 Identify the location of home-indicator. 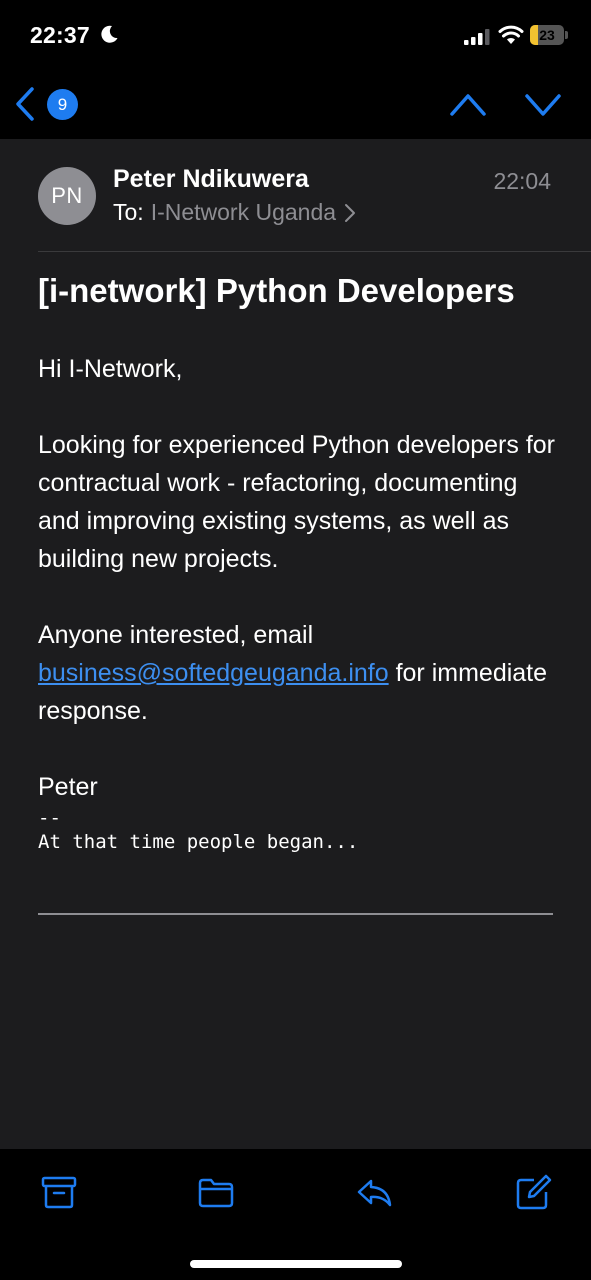
(296, 1264).